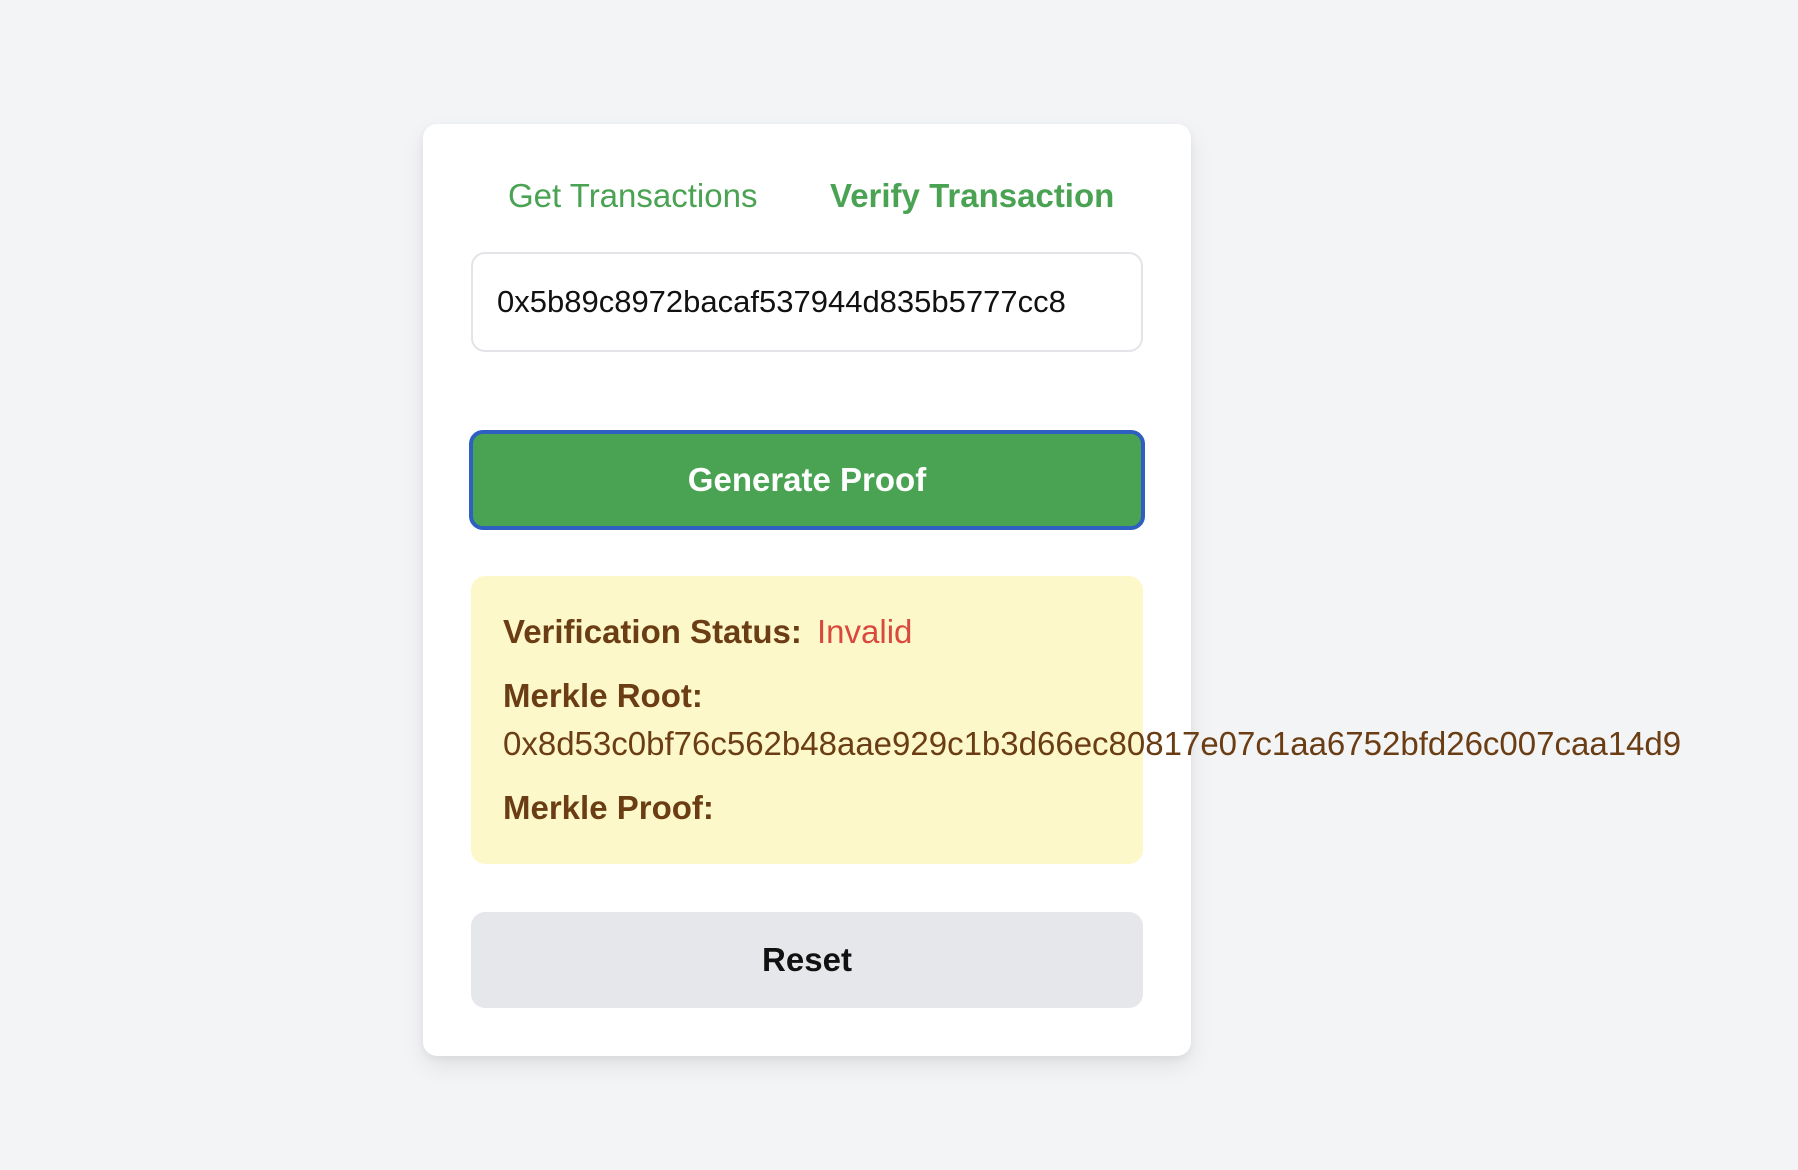  I want to click on merkle-proof-label: Merkle Proof:, so click(608, 807).